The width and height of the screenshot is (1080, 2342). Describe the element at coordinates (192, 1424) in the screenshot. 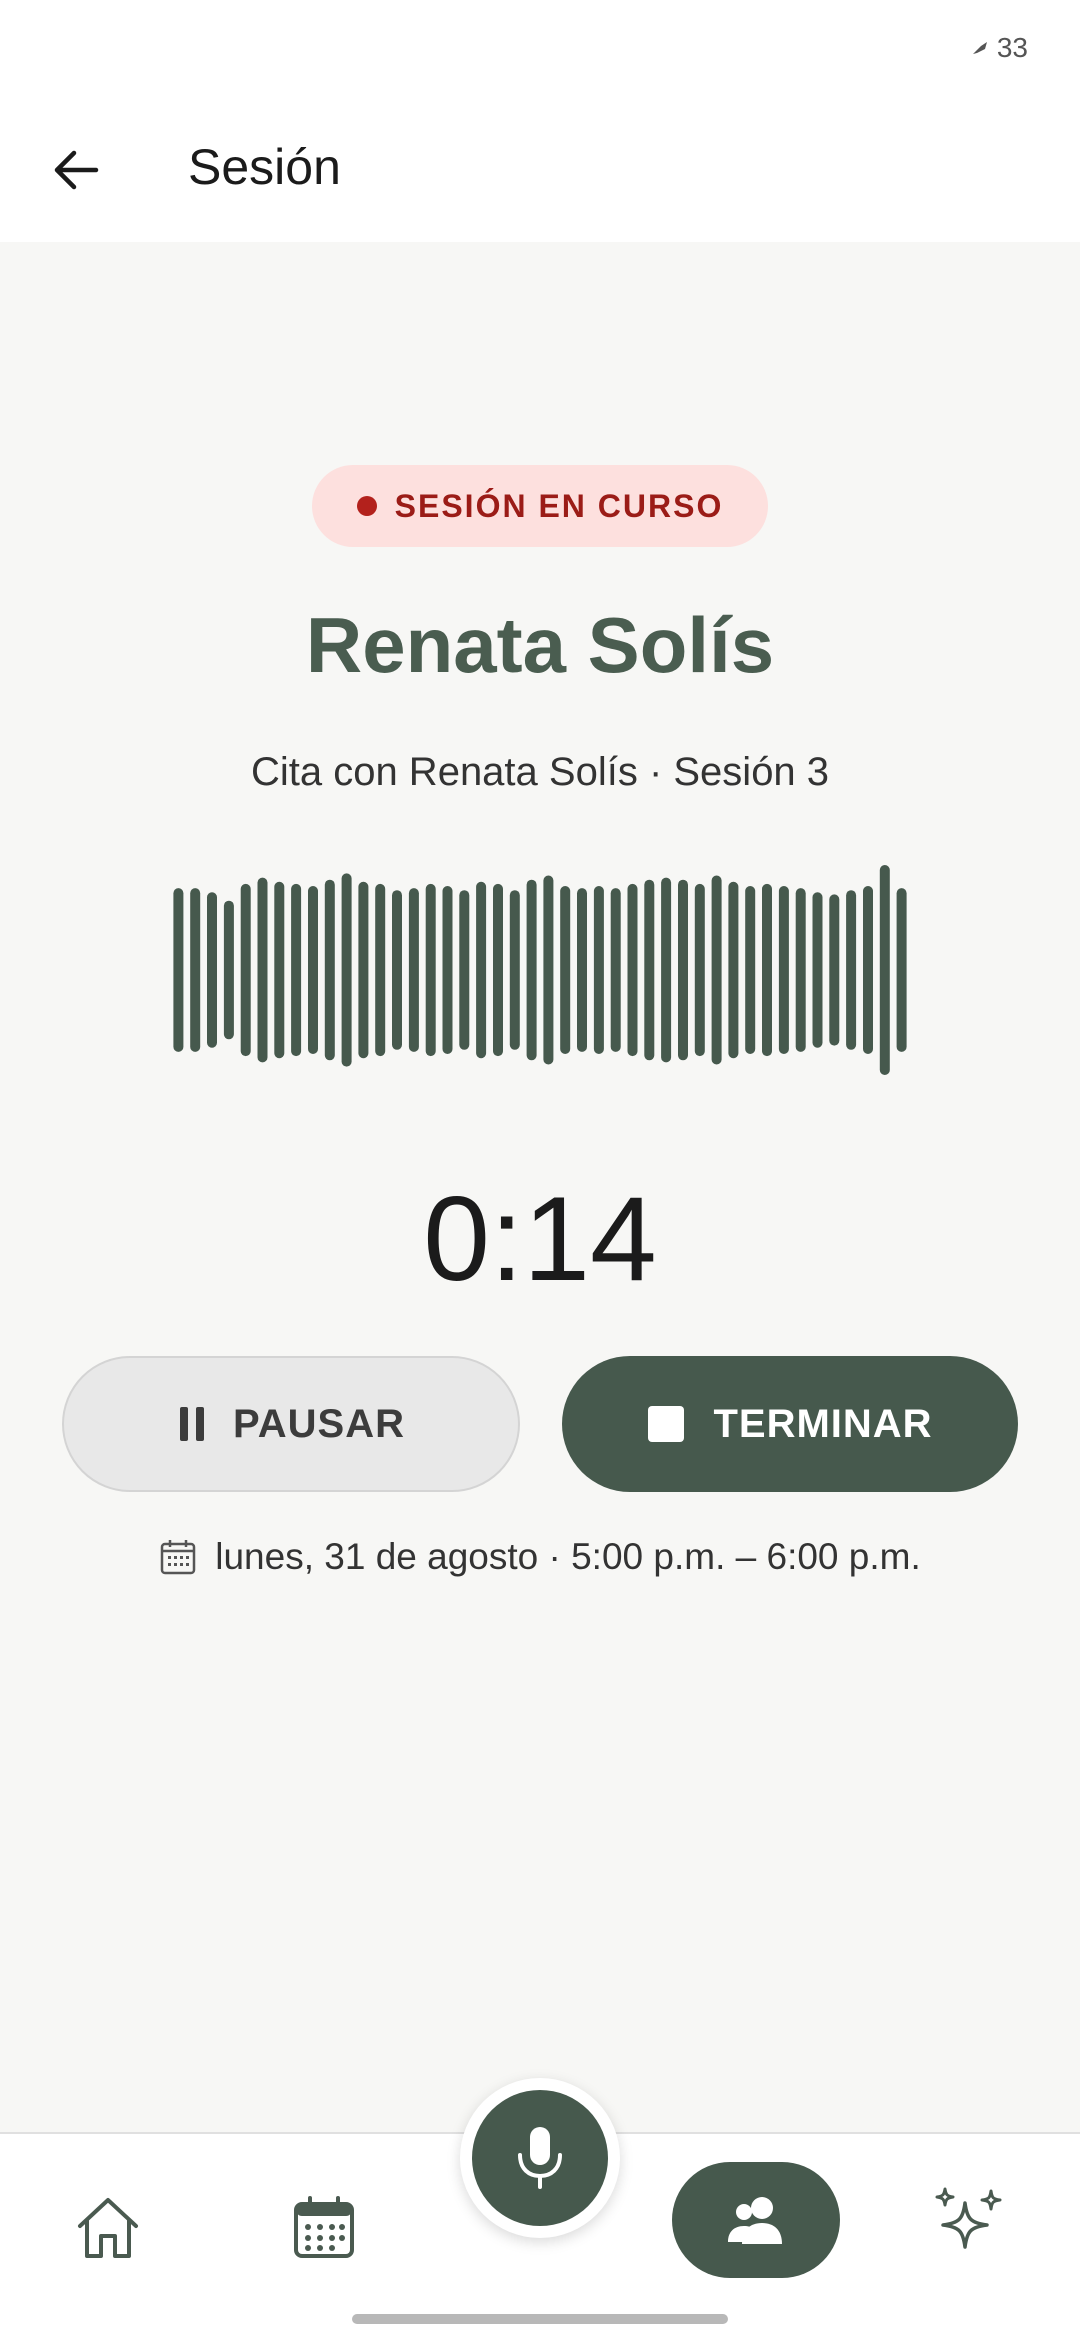

I see `pause-icon` at that location.